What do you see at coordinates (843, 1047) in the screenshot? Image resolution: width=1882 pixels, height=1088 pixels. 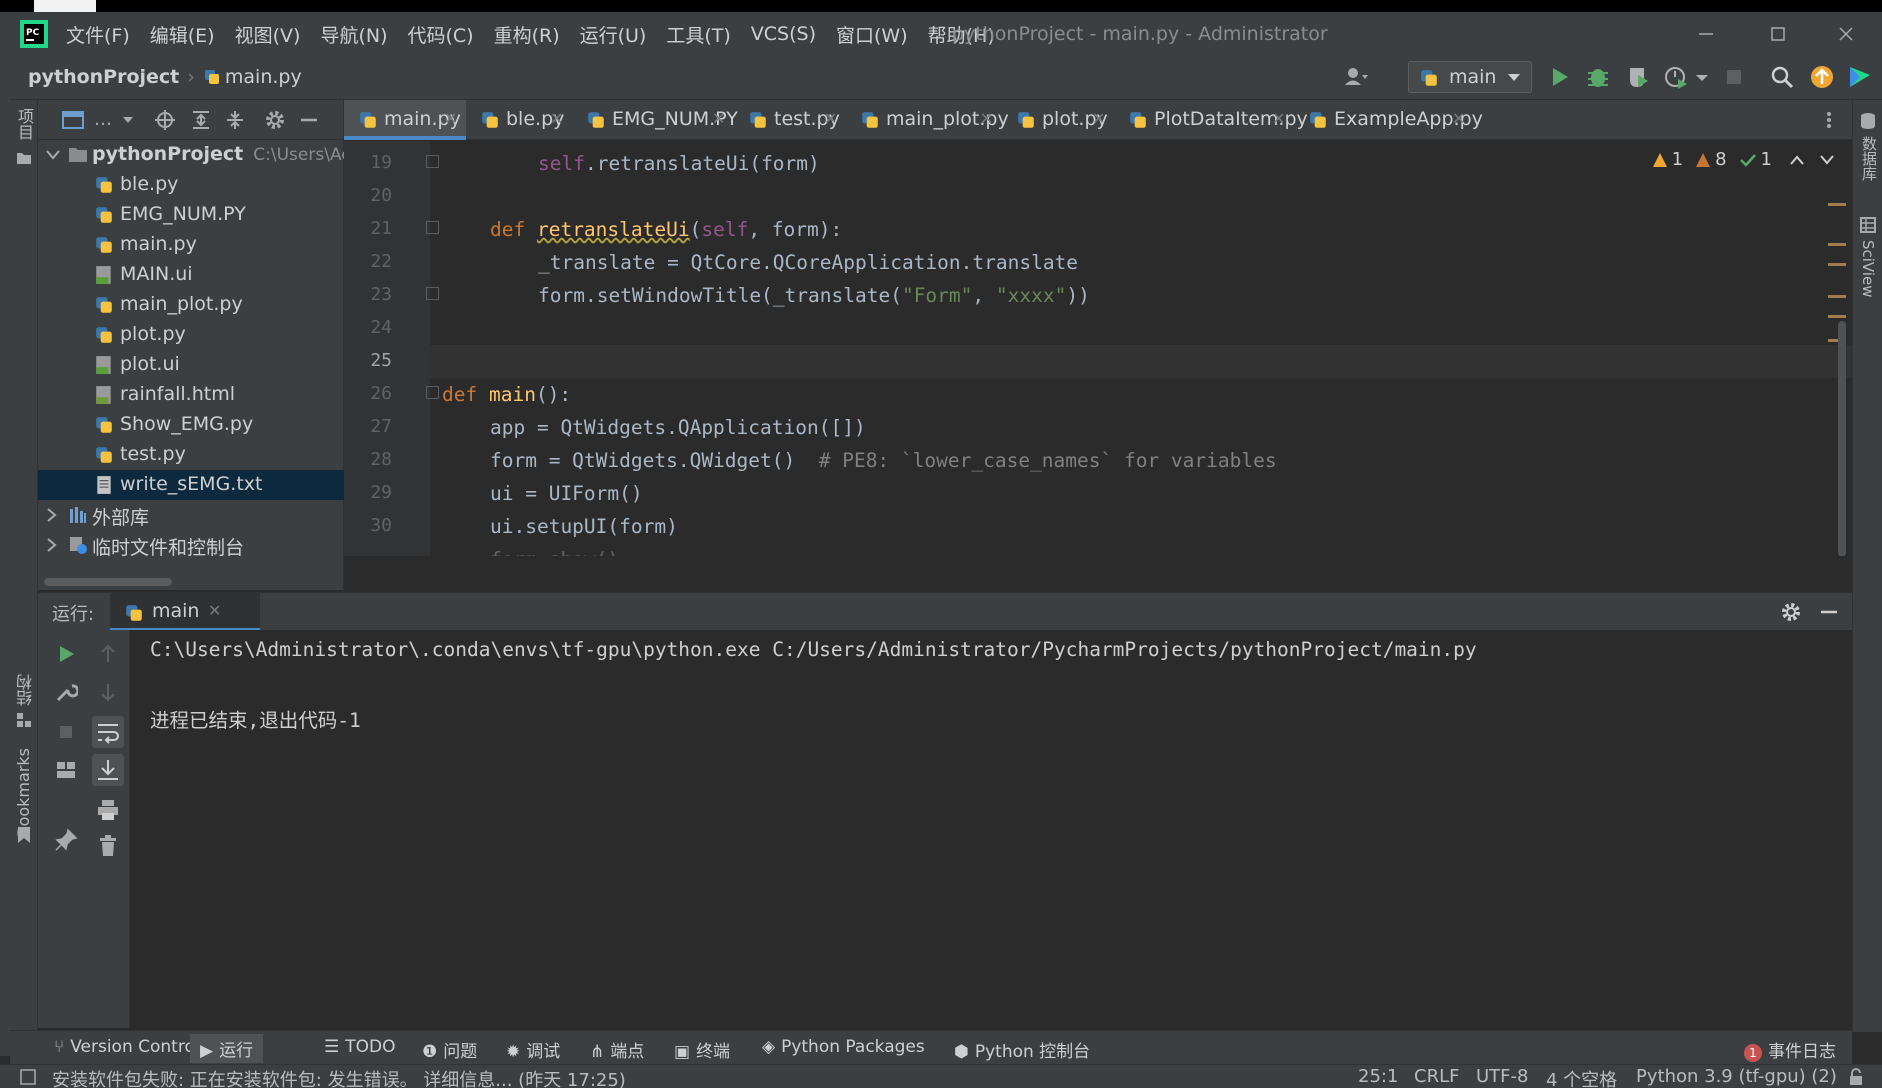 I see `tab-python-packages: ◈ Python Packages` at bounding box center [843, 1047].